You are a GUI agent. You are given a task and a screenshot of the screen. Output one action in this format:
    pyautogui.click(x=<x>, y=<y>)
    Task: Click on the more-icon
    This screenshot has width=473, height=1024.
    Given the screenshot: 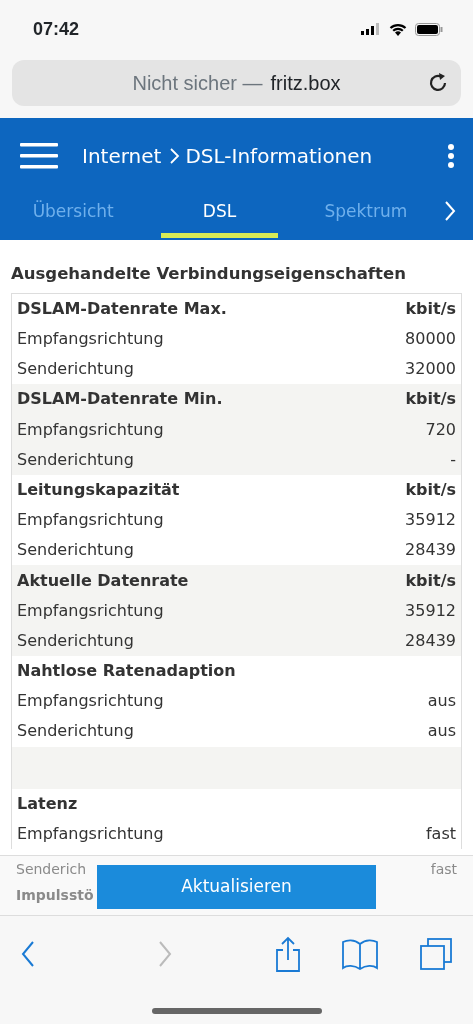 What is the action you would take?
    pyautogui.click(x=451, y=156)
    